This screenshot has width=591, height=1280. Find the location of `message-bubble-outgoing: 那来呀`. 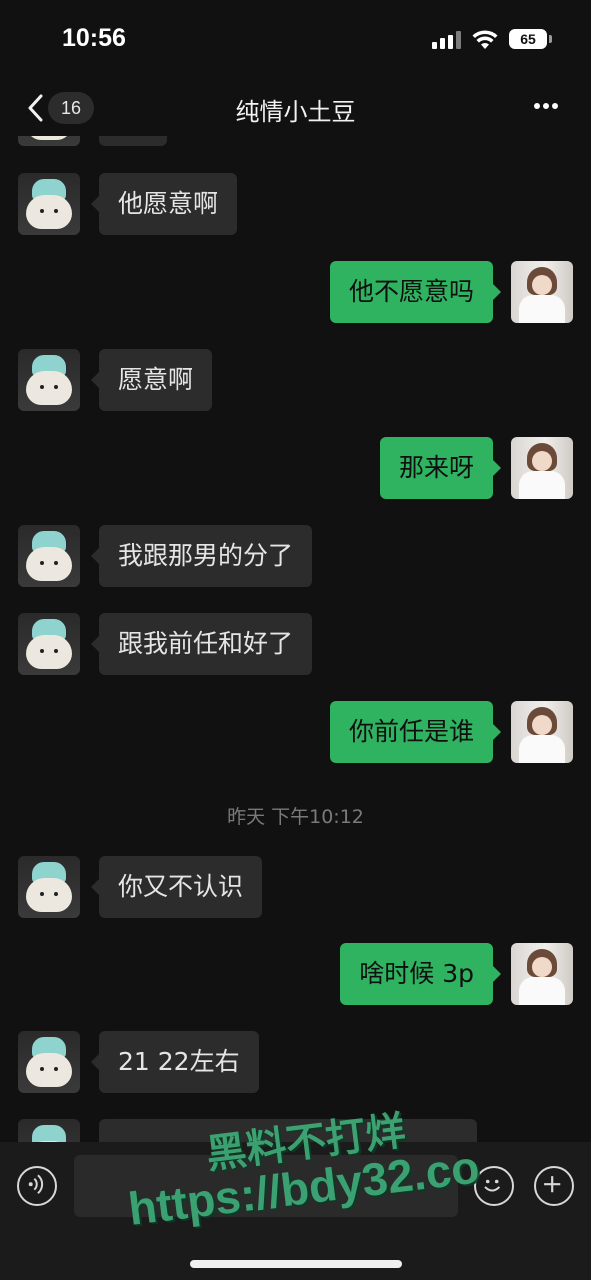

message-bubble-outgoing: 那来呀 is located at coordinates (440, 468).